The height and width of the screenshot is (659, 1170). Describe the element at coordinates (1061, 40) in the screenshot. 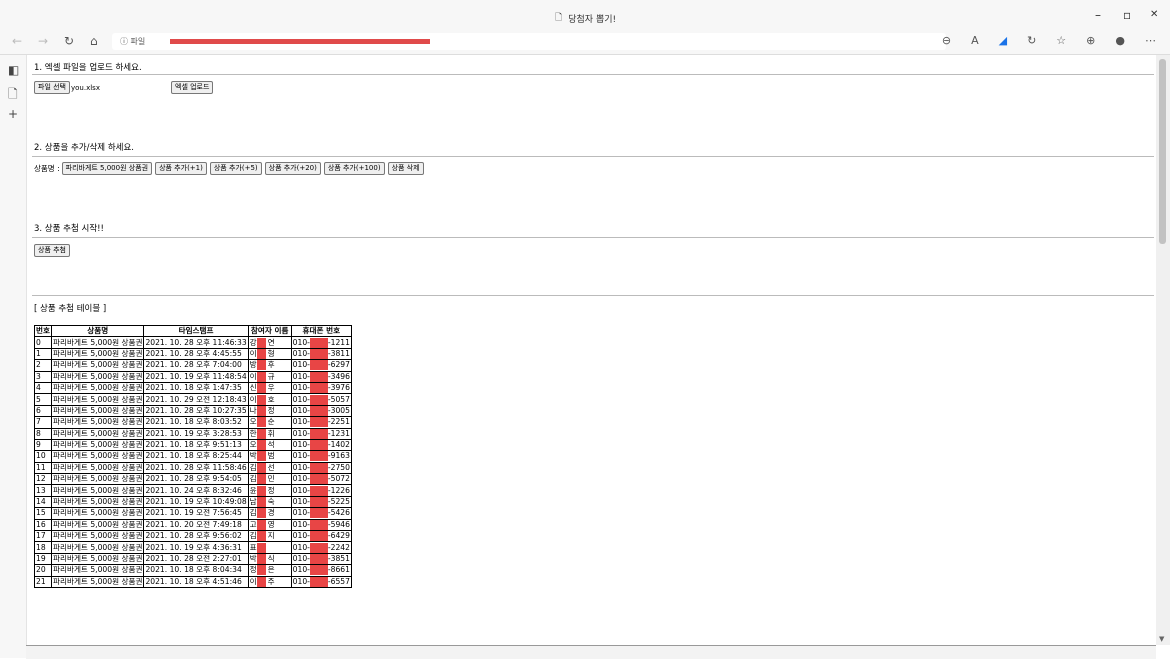

I see `favorite-icon: ☆` at that location.